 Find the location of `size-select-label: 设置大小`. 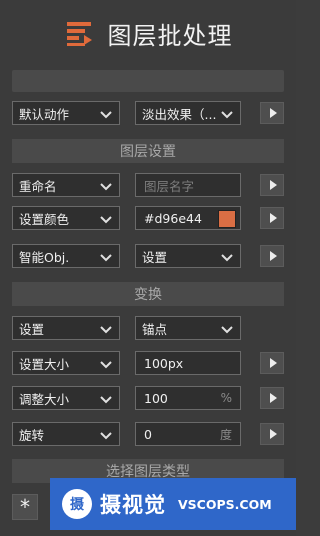

size-select-label: 设置大小 is located at coordinates (44, 364).